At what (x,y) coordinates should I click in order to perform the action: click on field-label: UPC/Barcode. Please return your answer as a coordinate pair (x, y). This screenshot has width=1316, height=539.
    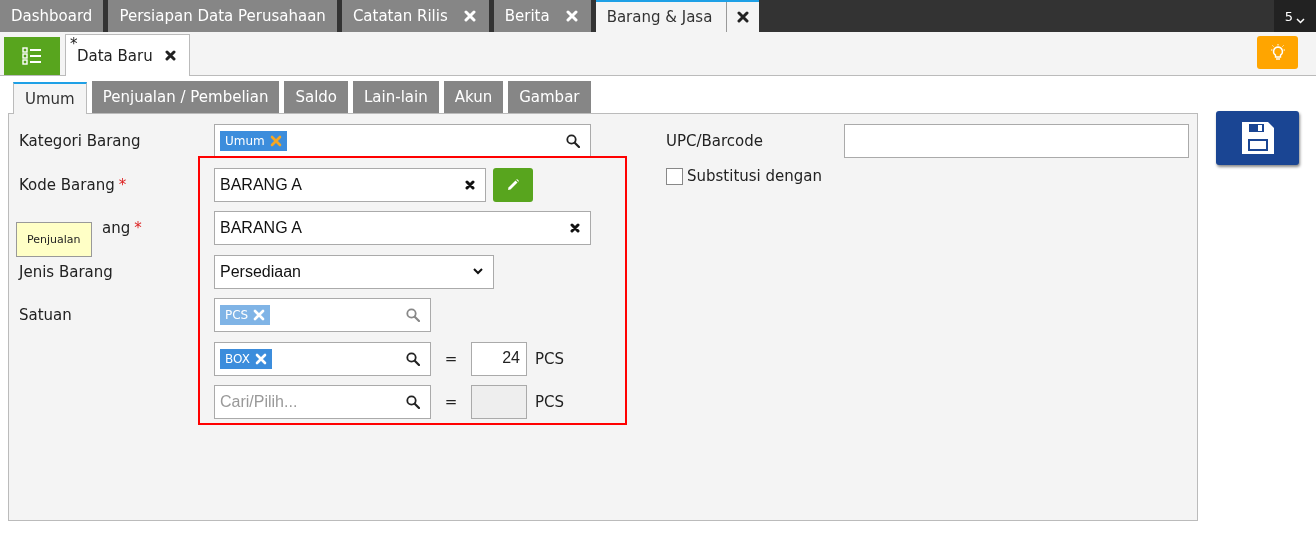
    Looking at the image, I should click on (715, 141).